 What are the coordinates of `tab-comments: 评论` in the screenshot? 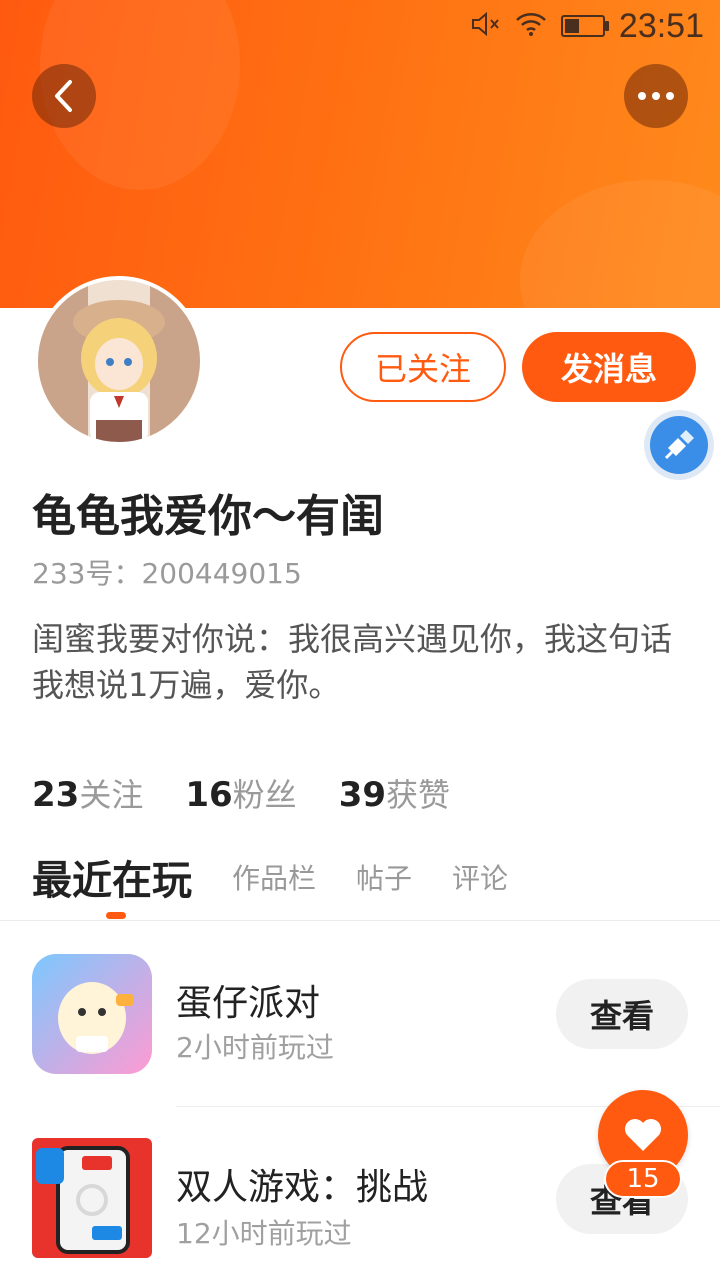 It's located at (480, 877).